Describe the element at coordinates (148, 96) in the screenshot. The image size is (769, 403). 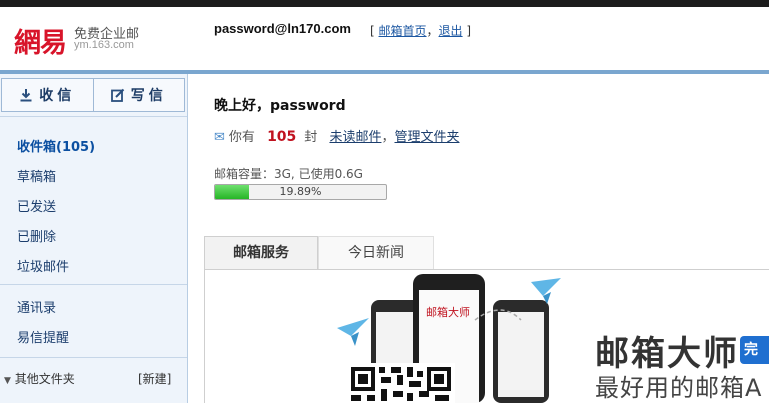
I see `compose-label: 写信` at that location.